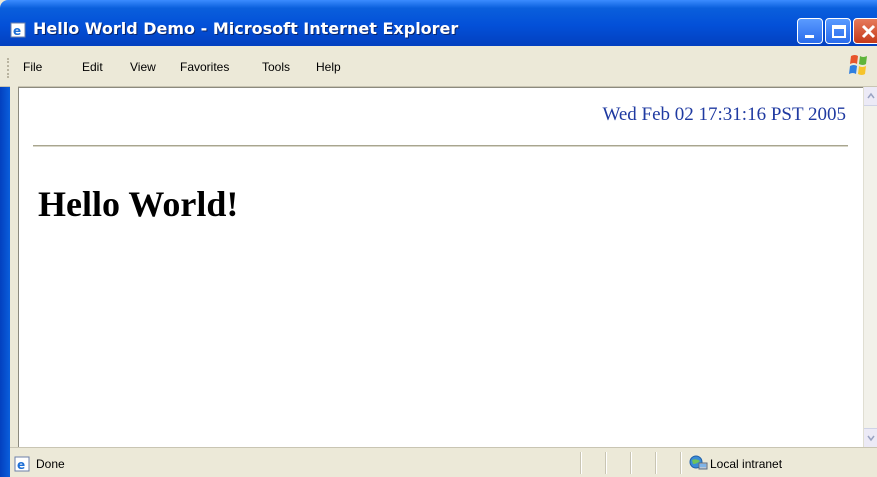 The width and height of the screenshot is (877, 477). I want to click on local-intranet-icon, so click(698, 463).